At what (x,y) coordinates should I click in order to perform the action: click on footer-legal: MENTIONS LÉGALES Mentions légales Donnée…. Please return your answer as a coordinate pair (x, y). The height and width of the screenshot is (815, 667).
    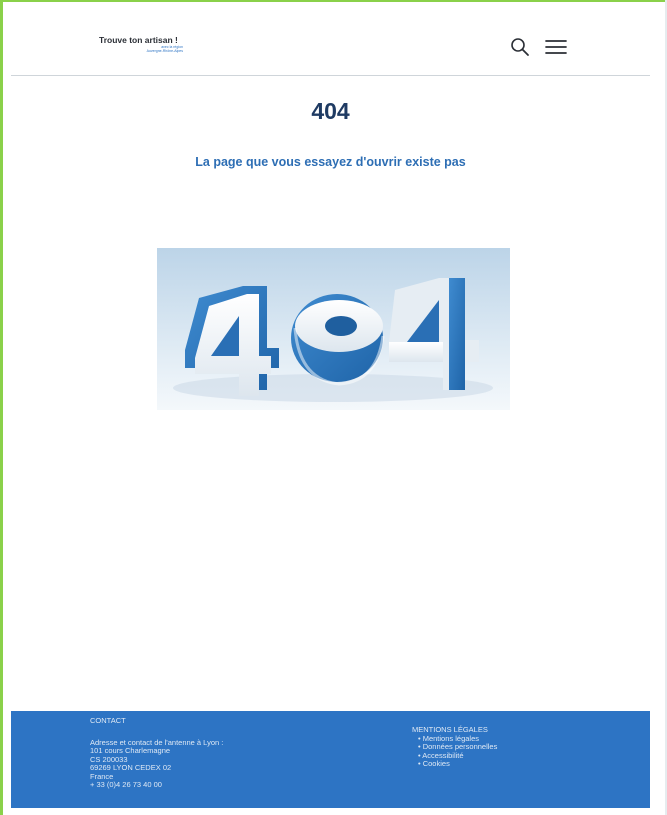
    Looking at the image, I should click on (454, 747).